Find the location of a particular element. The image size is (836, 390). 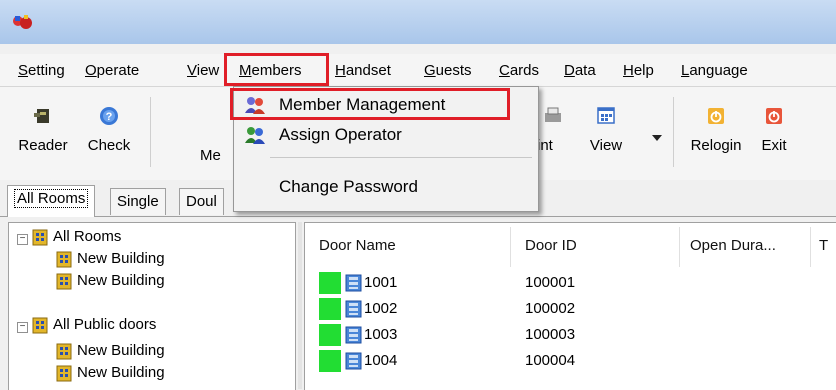

door-id-cell: 100003 is located at coordinates (550, 334).